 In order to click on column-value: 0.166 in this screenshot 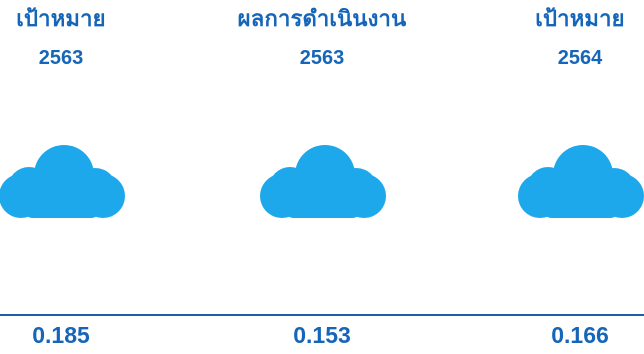, I will do `click(580, 335)`.